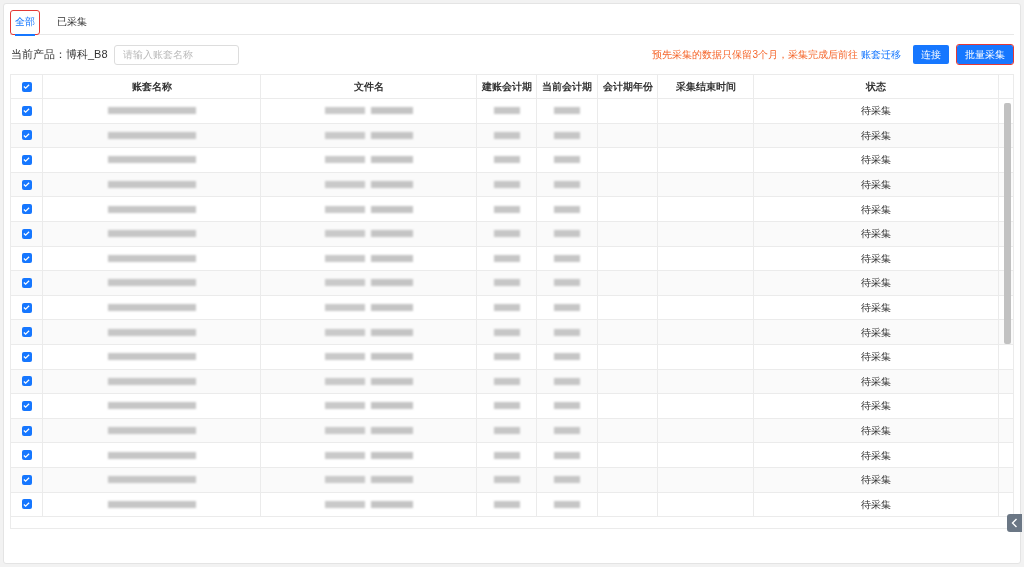 The width and height of the screenshot is (1024, 567). Describe the element at coordinates (72, 22) in the screenshot. I see `tab: 已采集` at that location.